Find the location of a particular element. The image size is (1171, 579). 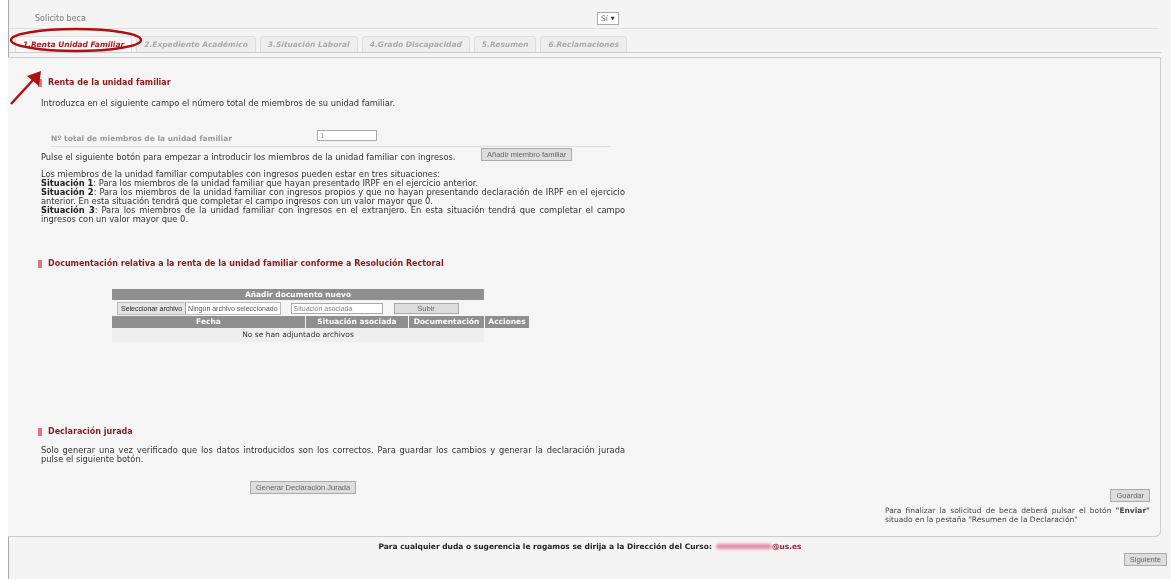

instruction-text: Introduzca en el siguiente campo el número total de miembros de su unidad familiar. is located at coordinates (219, 103).